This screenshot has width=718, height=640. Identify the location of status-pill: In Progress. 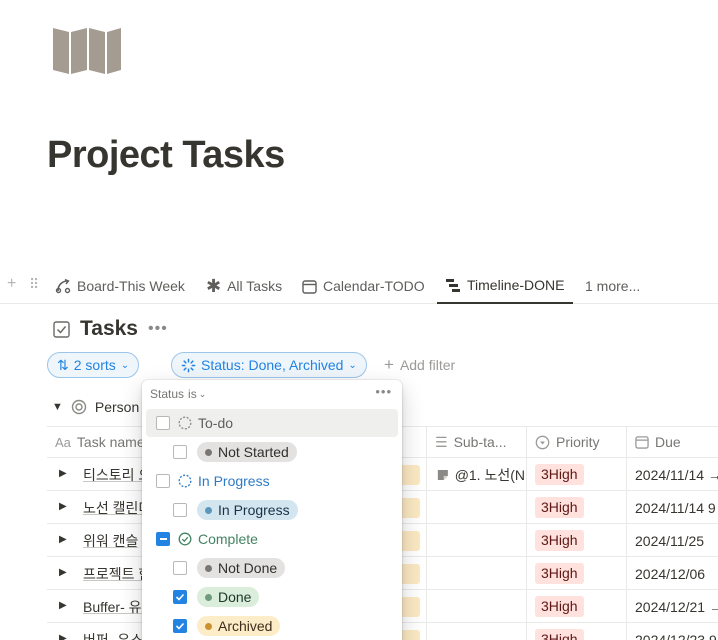
(247, 510).